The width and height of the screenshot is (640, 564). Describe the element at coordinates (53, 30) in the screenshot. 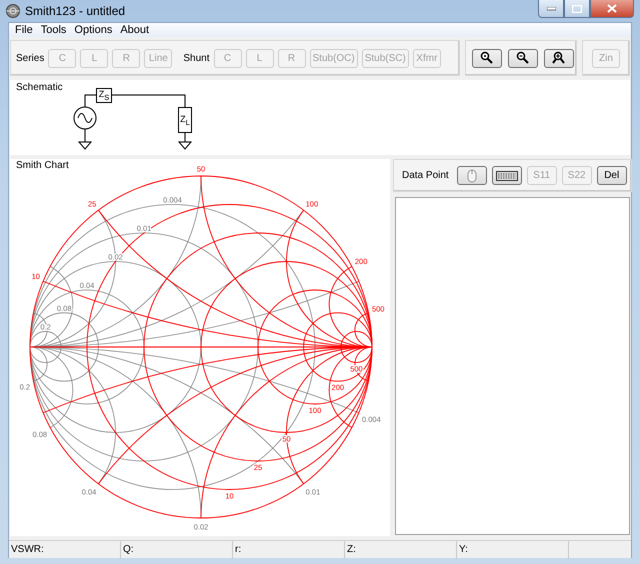

I see `menu-item: Tools` at that location.